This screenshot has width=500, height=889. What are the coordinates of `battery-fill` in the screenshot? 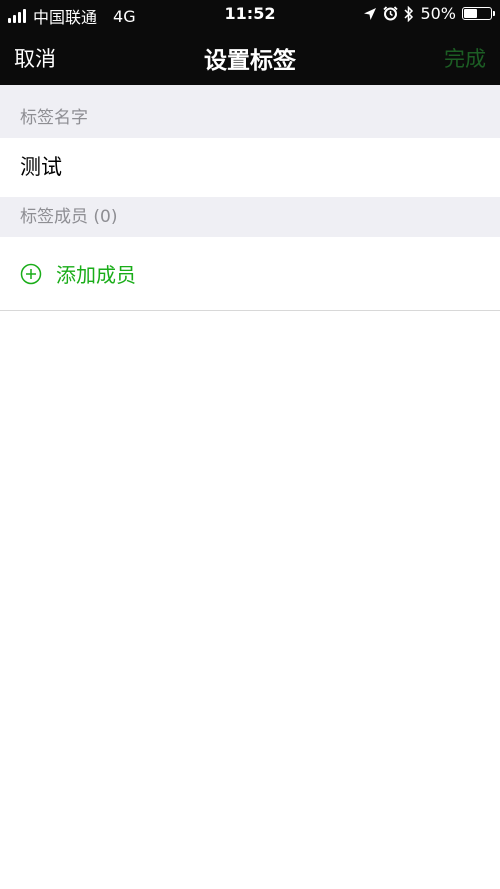 It's located at (470, 13).